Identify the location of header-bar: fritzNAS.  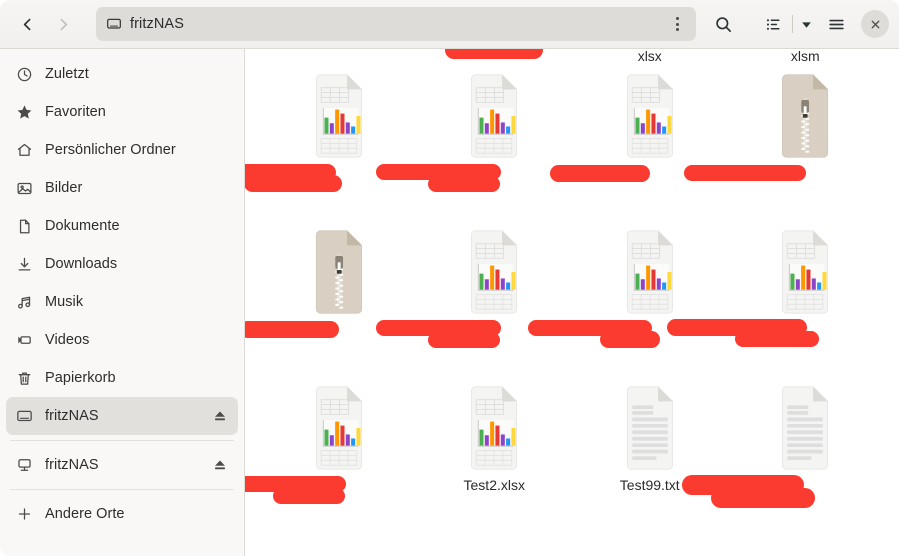
(449, 24).